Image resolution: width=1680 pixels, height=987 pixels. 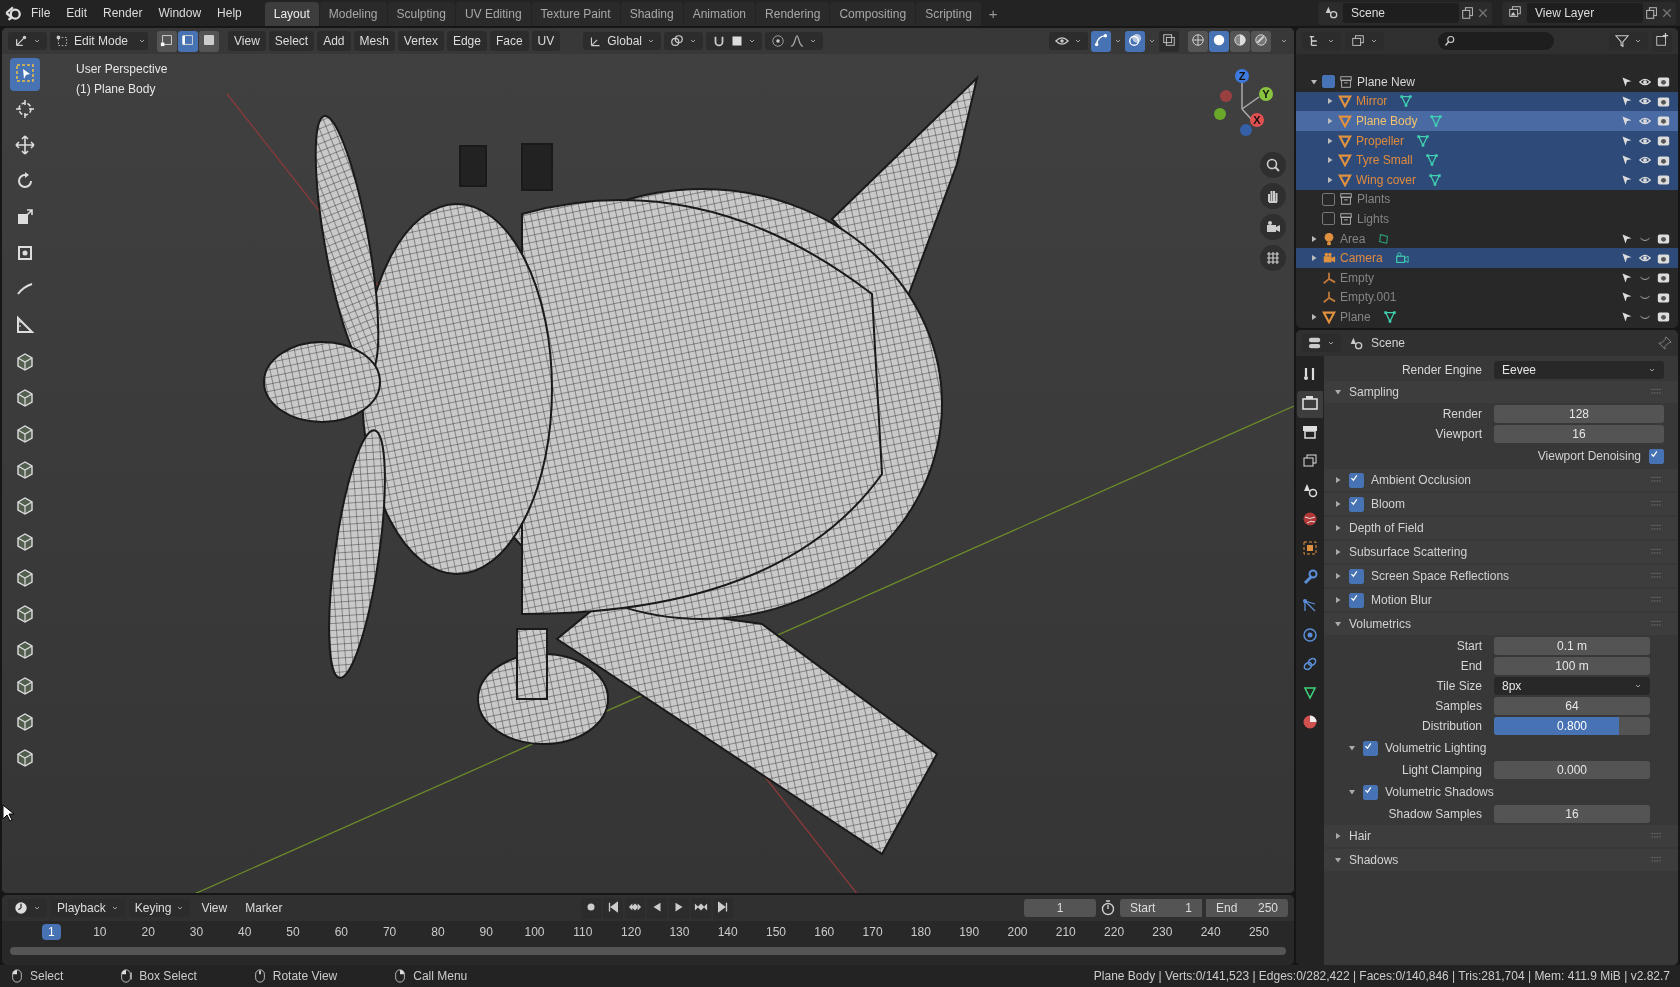 I want to click on workspace-tab: Animation, so click(x=719, y=14).